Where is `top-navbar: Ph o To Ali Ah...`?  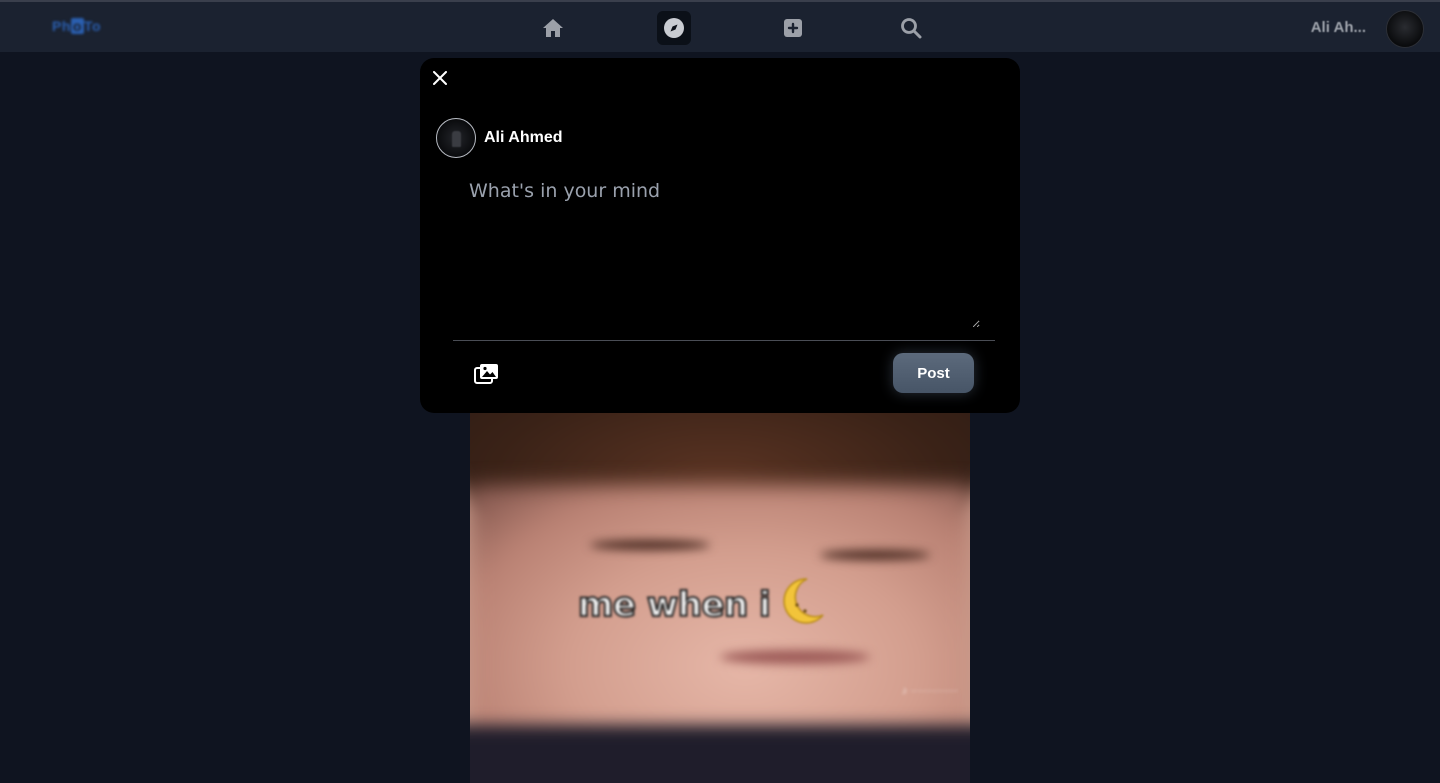
top-navbar: Ph o To Ali Ah... is located at coordinates (720, 26).